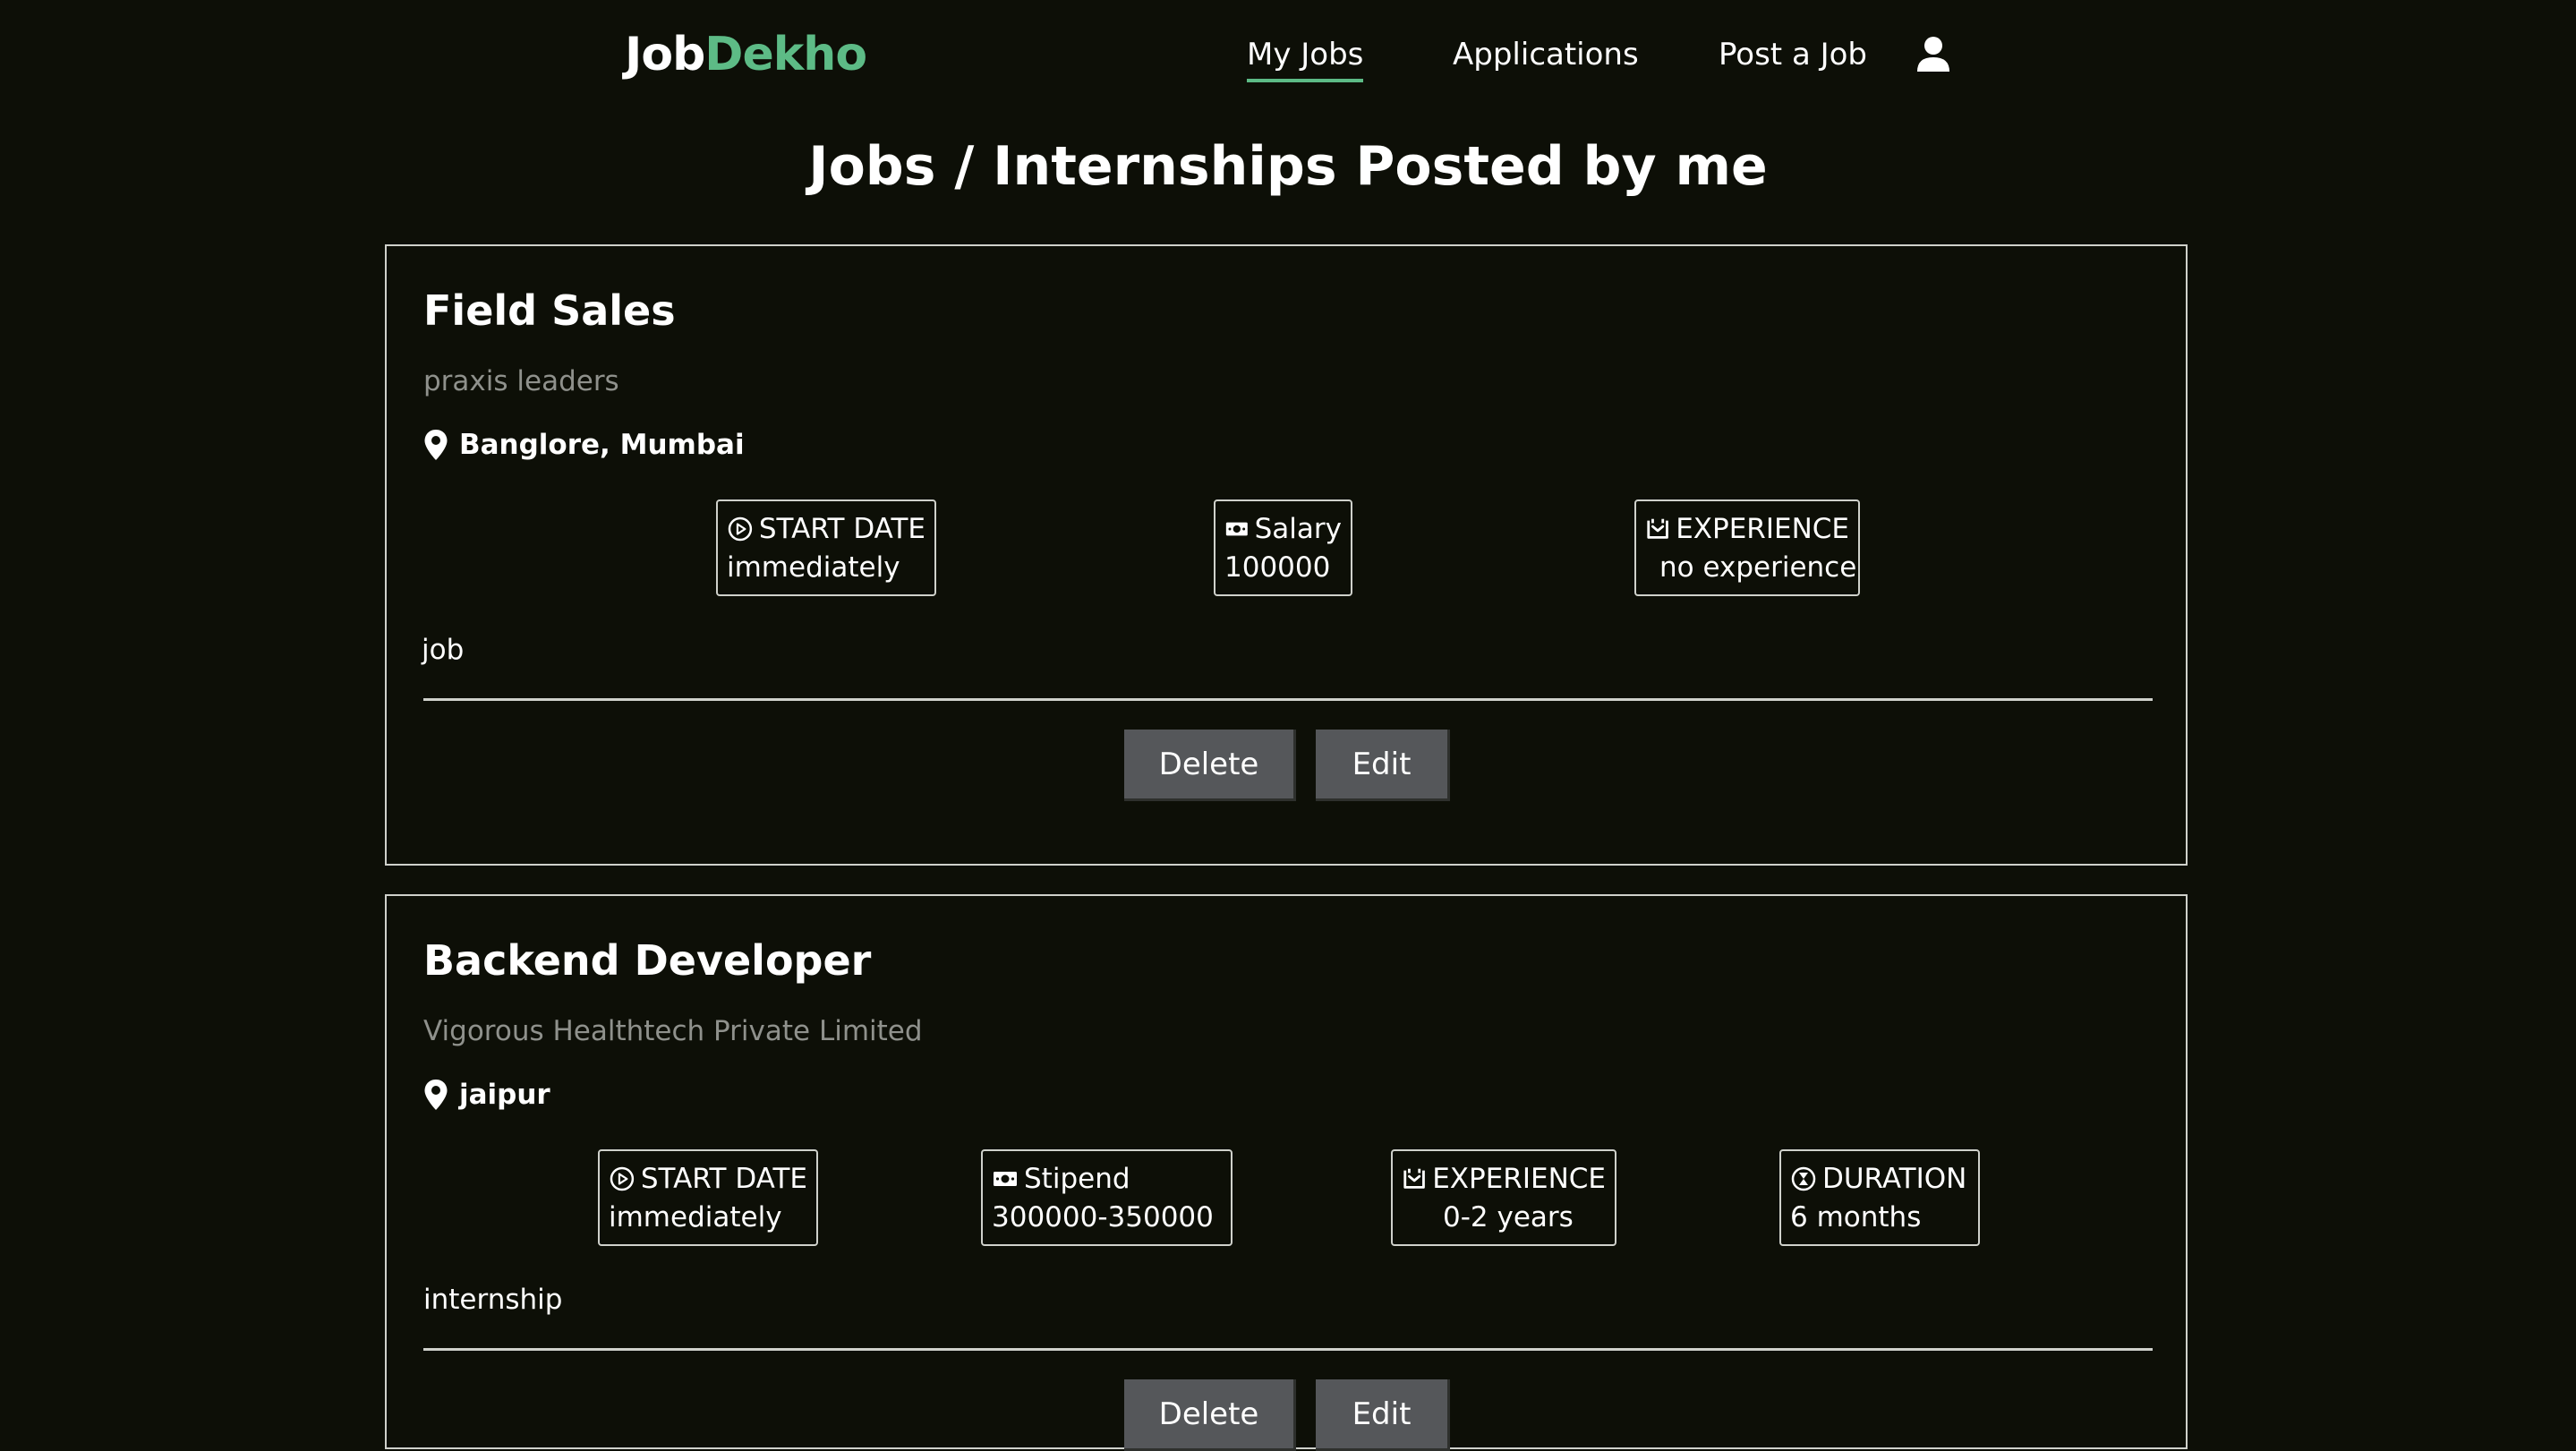 This screenshot has height=1451, width=2576. What do you see at coordinates (1503, 1198) in the screenshot?
I see `experience-box: EXPERIENCE 0-2 years` at bounding box center [1503, 1198].